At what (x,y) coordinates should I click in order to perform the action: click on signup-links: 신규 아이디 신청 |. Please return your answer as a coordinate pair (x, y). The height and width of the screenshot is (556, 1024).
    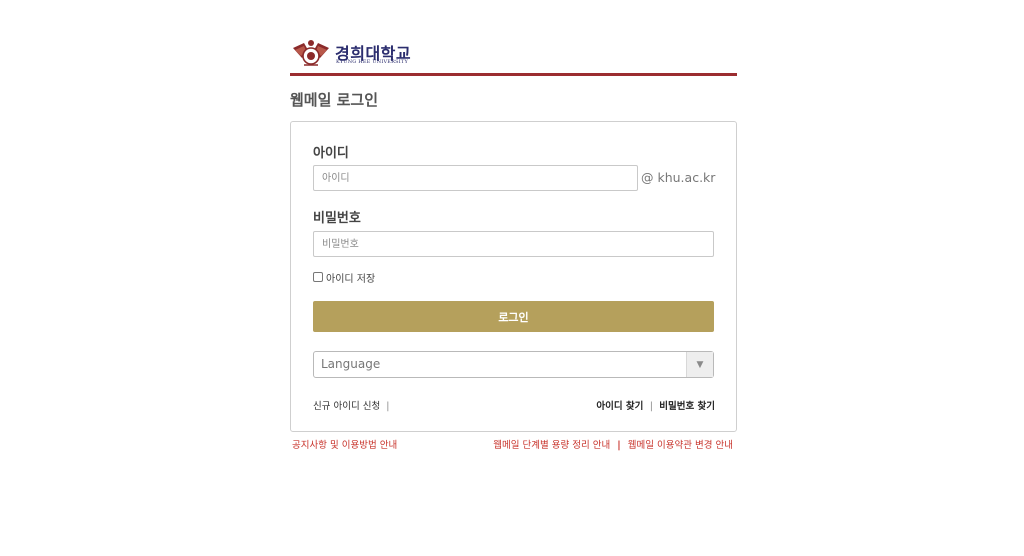
    Looking at the image, I should click on (352, 405).